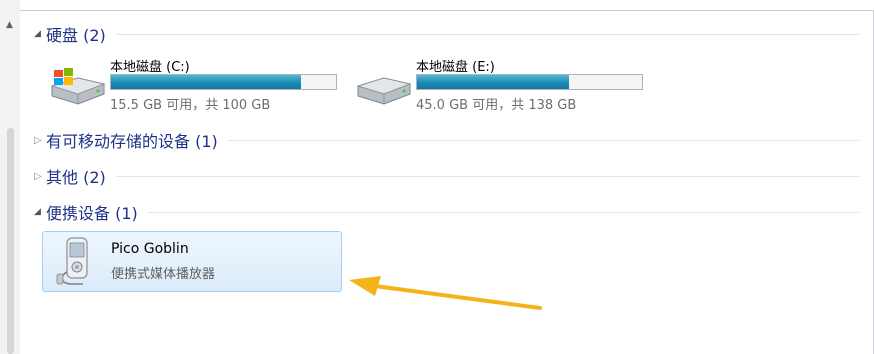 Image resolution: width=874 pixels, height=354 pixels. Describe the element at coordinates (9, 25) in the screenshot. I see `scroll-up-icon: ▲` at that location.